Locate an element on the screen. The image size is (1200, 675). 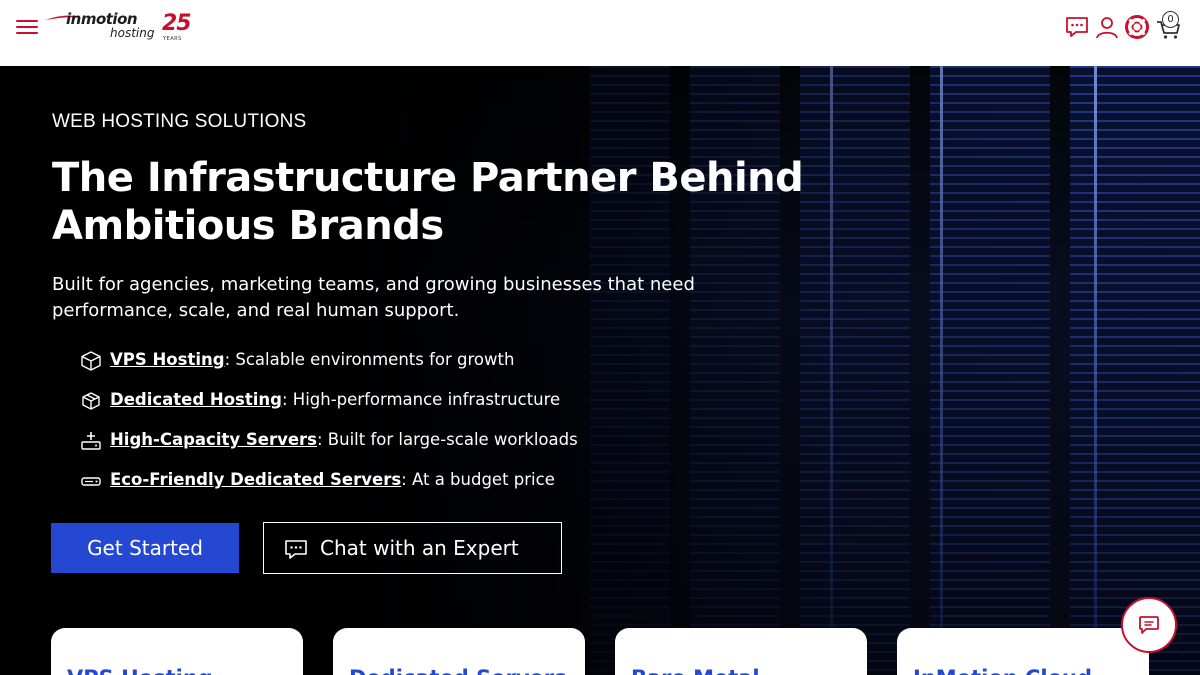
feature-description: : High-performance infrastructure is located at coordinates (421, 399).